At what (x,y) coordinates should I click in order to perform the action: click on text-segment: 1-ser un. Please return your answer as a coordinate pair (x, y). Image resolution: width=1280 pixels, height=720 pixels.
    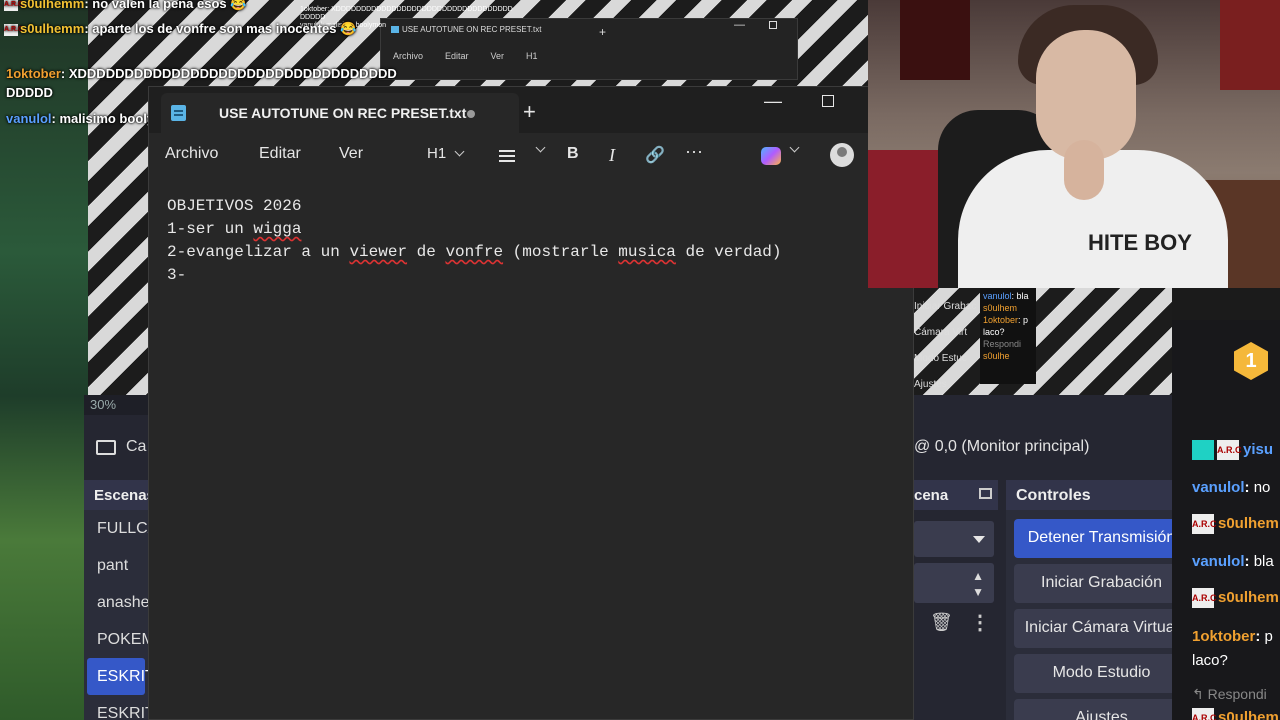
    Looking at the image, I should click on (210, 229).